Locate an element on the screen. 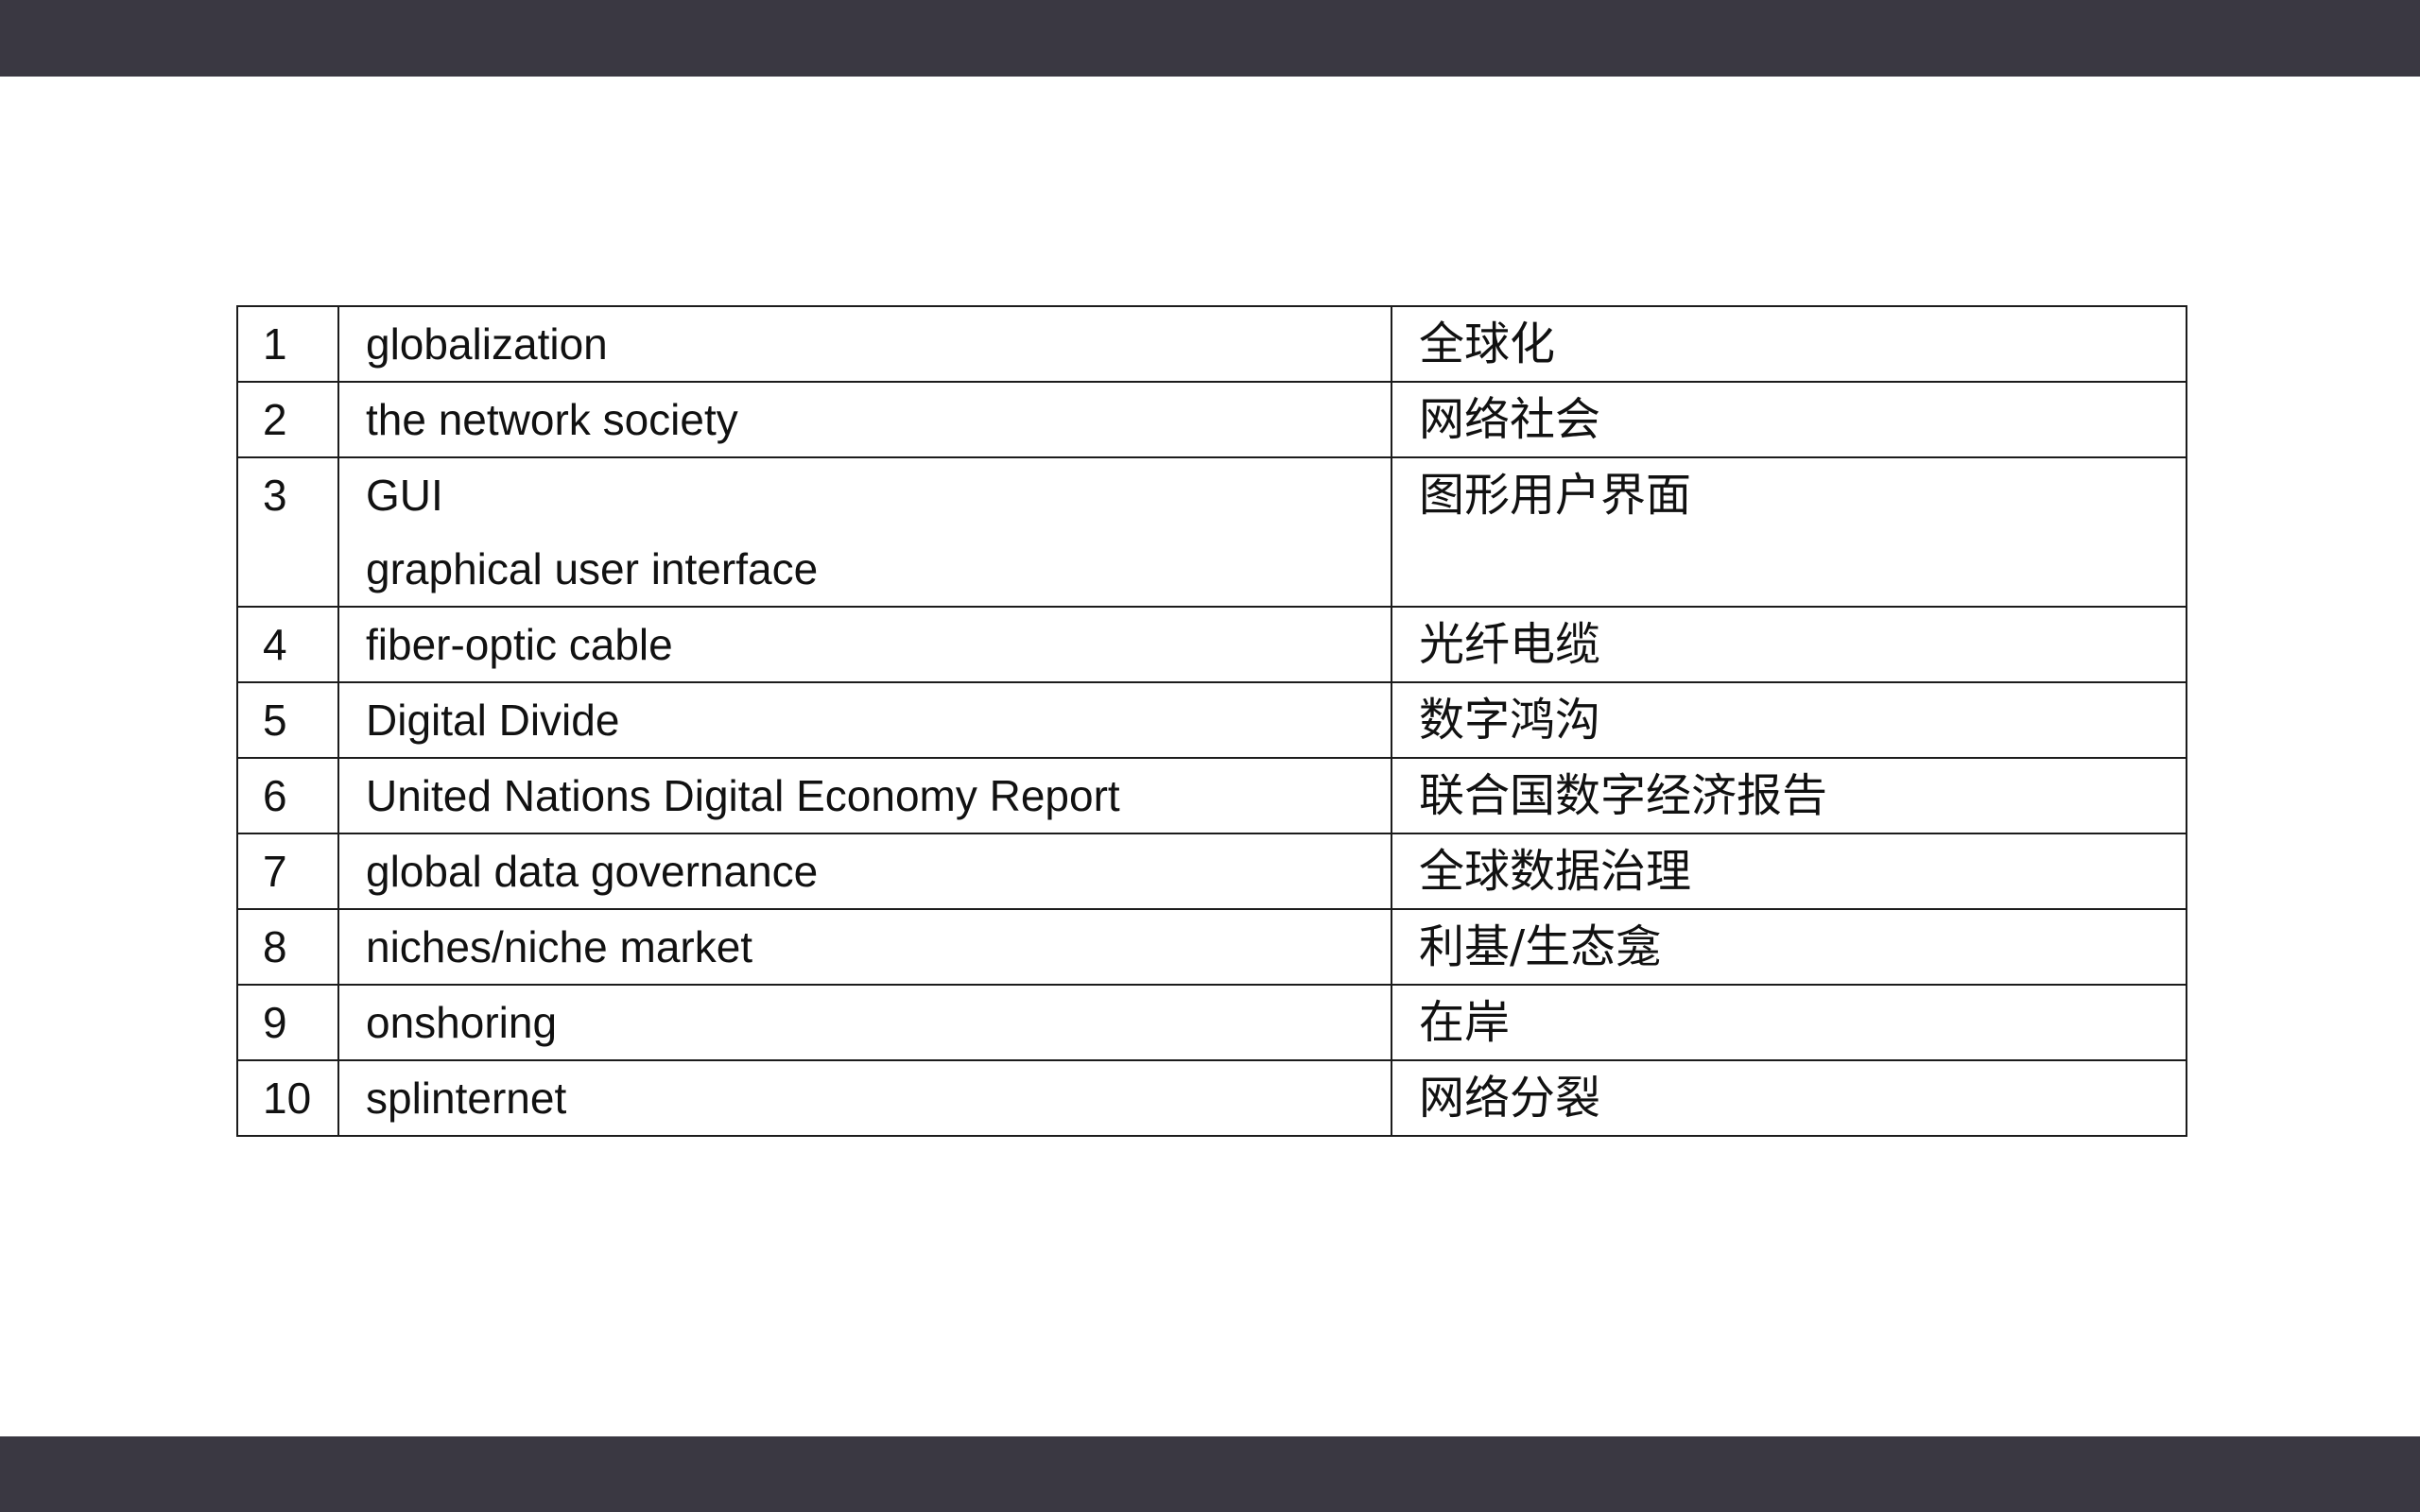  chinese-term: 全球数据治理 is located at coordinates (1789, 871).